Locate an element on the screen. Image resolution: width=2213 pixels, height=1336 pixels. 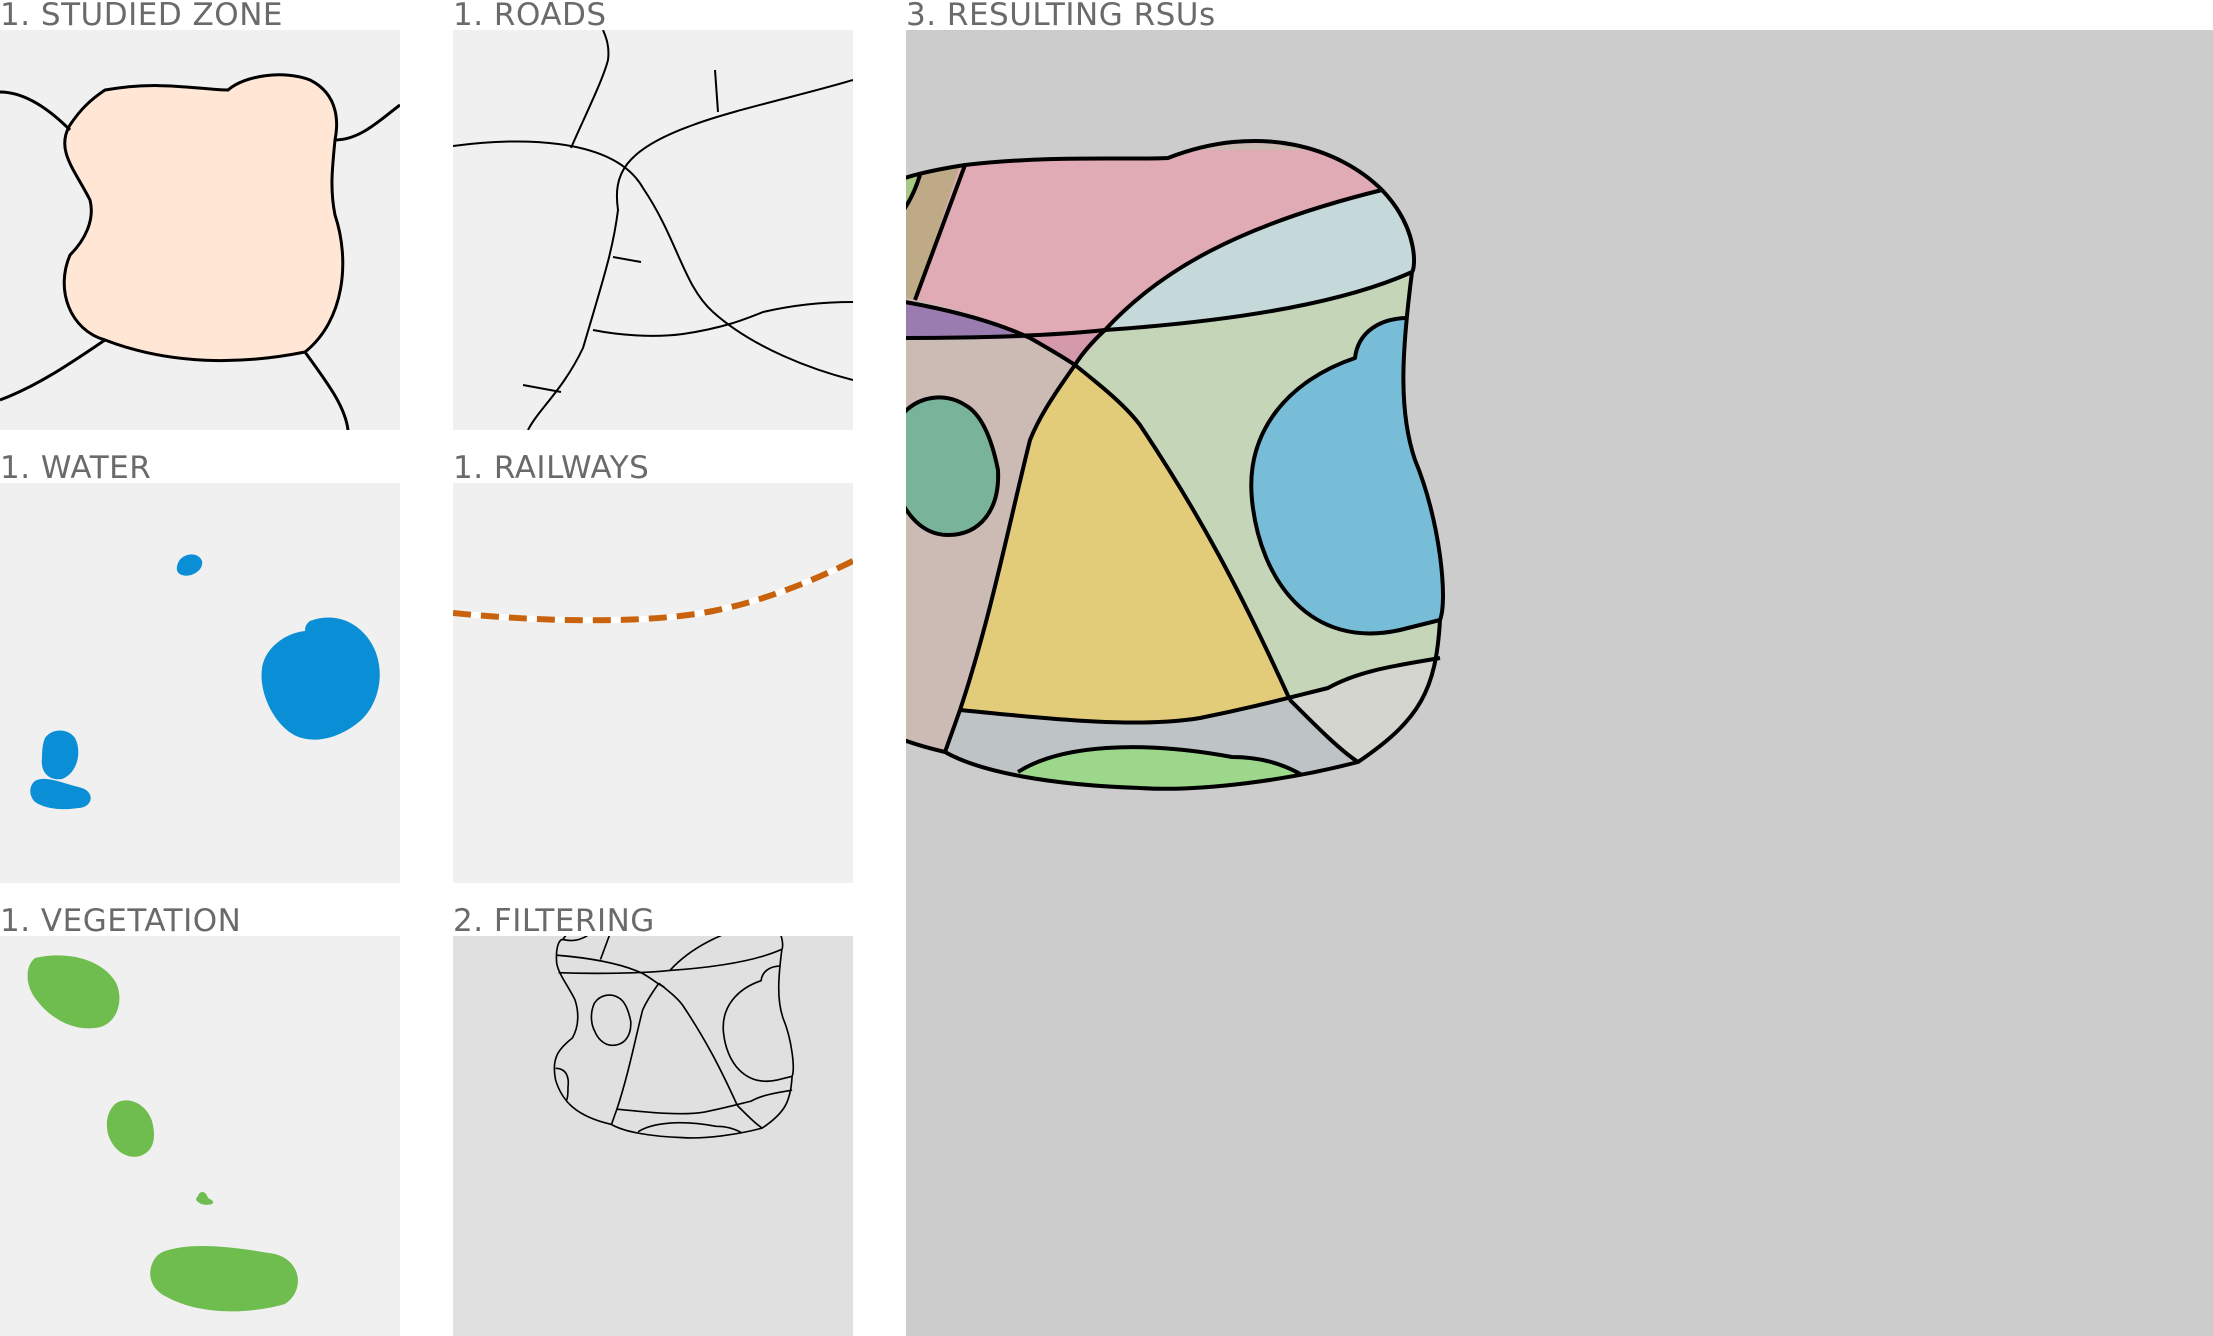
panel-vegetation is located at coordinates (200, 1136).